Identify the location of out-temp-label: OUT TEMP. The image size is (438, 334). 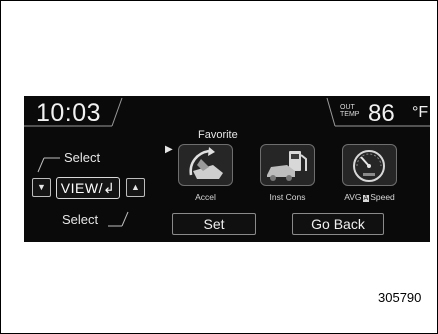
(350, 111).